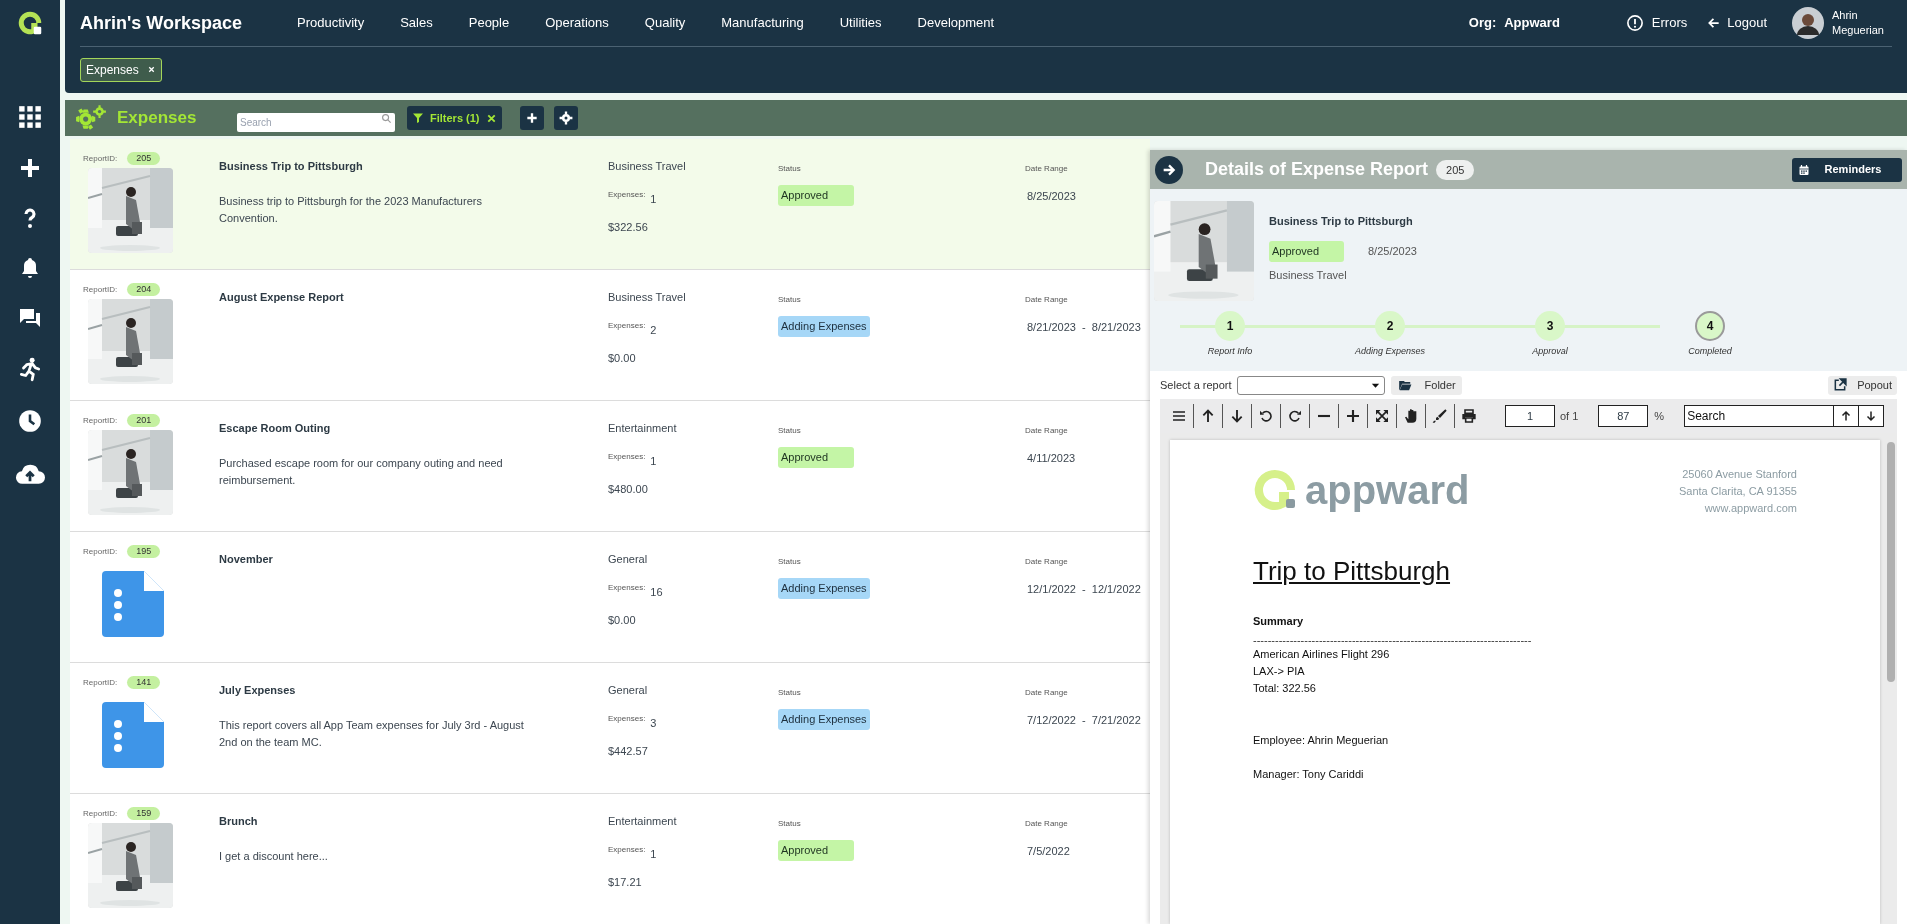  Describe the element at coordinates (1739, 474) in the screenshot. I see `address-line: 25060 Avenue Stanford` at that location.